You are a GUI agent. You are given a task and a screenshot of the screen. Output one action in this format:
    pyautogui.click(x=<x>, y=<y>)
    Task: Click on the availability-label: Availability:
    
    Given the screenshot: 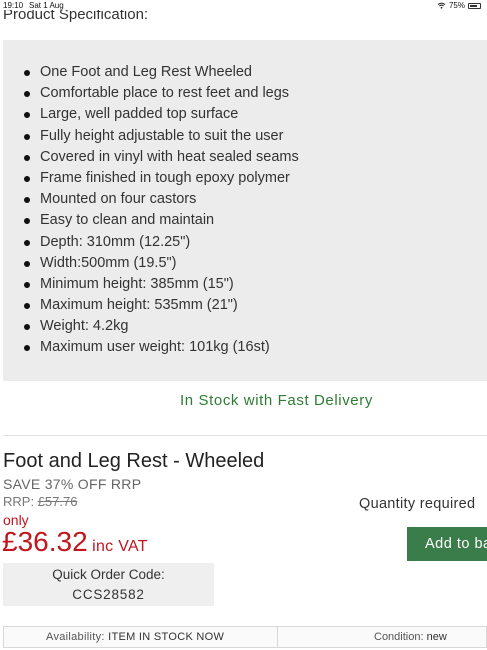 What is the action you would take?
    pyautogui.click(x=75, y=637)
    